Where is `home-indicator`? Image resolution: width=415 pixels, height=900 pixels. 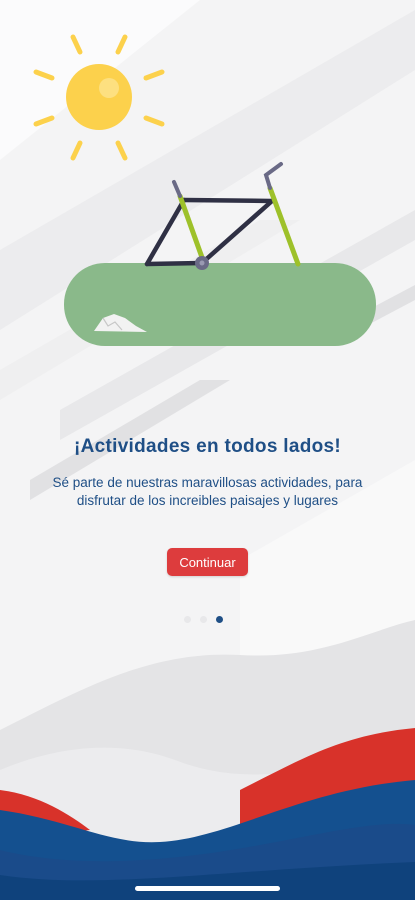
home-indicator is located at coordinates (207, 888).